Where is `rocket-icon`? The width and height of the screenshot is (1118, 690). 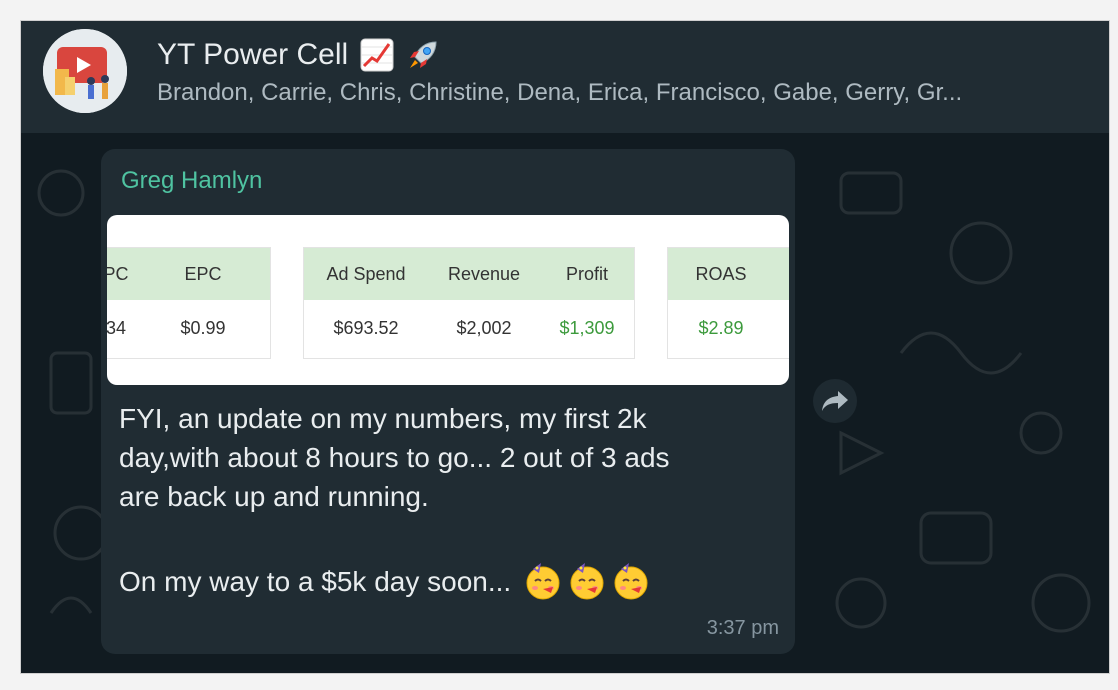
rocket-icon is located at coordinates (423, 54).